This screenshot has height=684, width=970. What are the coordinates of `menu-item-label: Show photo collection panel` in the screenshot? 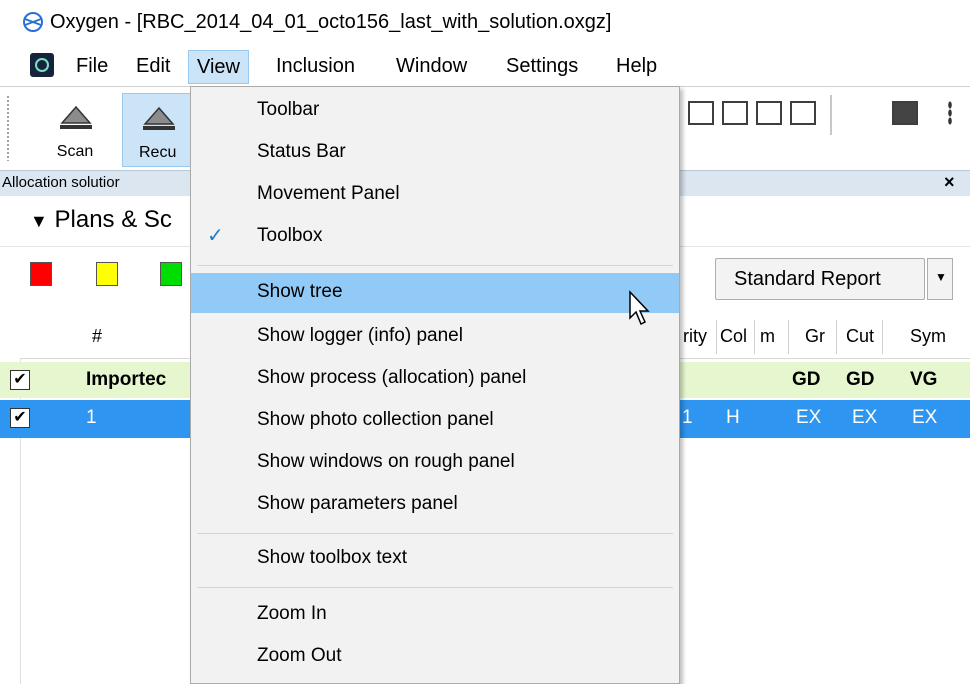 It's located at (375, 419).